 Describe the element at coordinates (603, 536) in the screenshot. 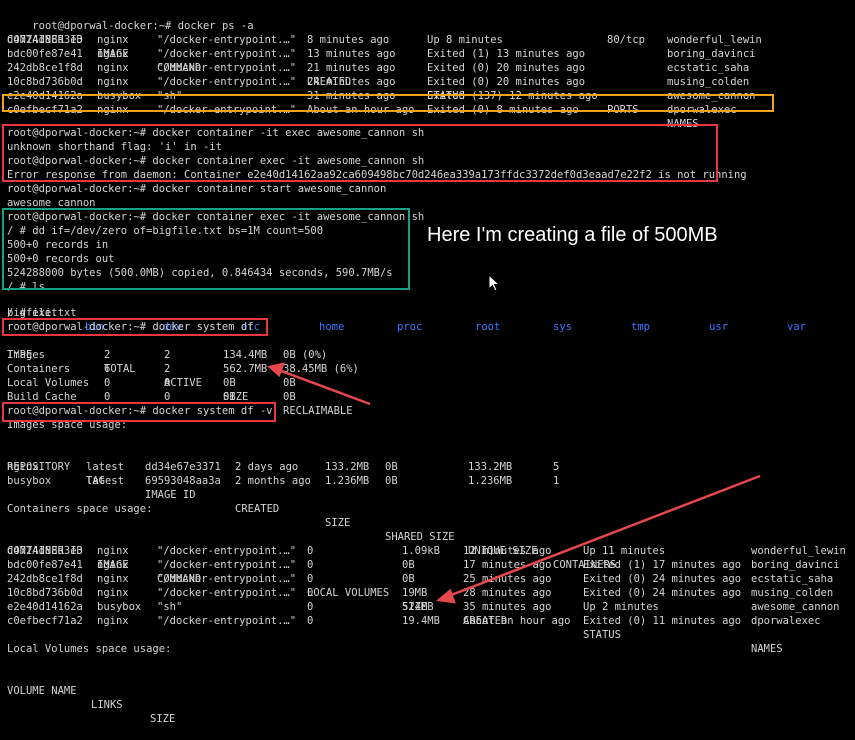

I see `arrow-to-524mb` at that location.